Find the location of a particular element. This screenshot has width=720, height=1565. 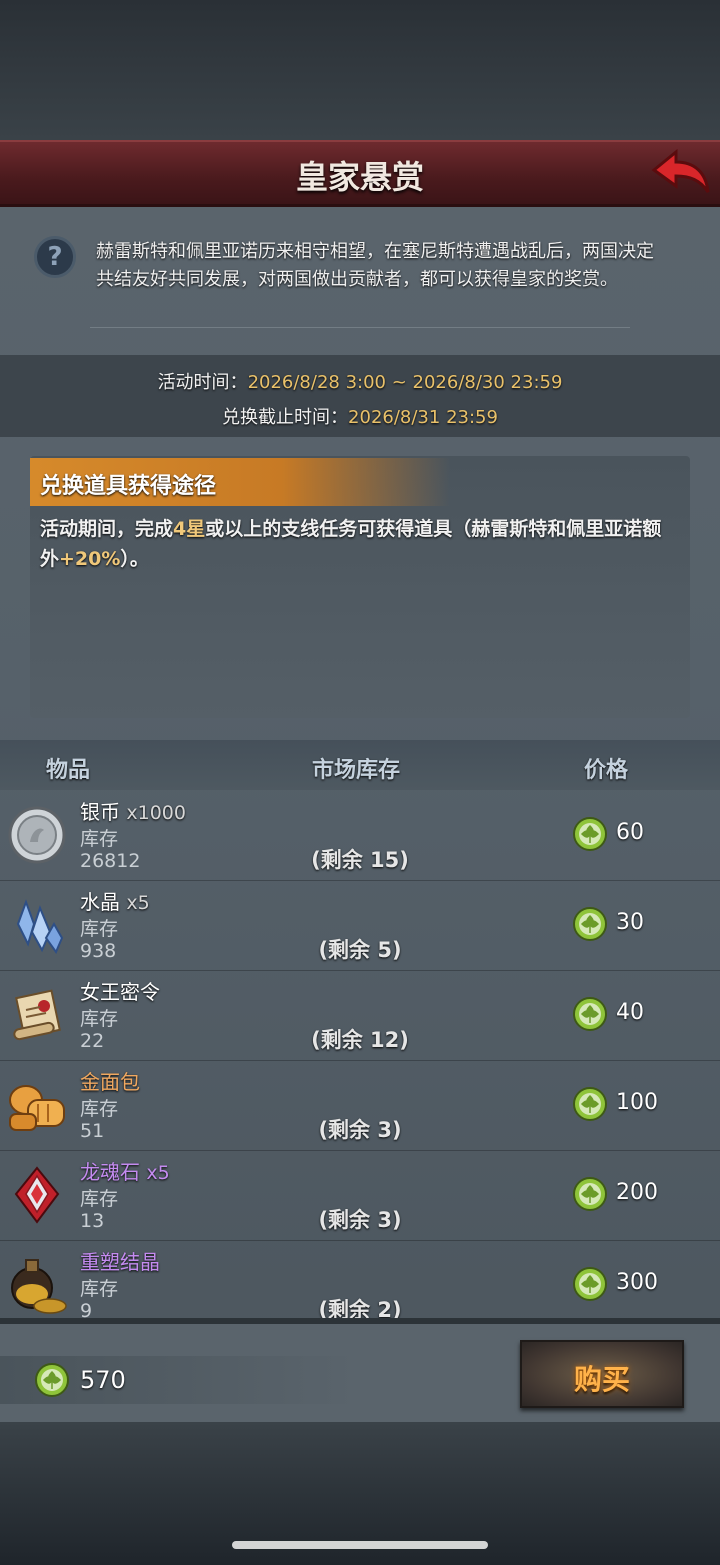

deadline-time-label: 兑换截止时间： is located at coordinates (285, 417).